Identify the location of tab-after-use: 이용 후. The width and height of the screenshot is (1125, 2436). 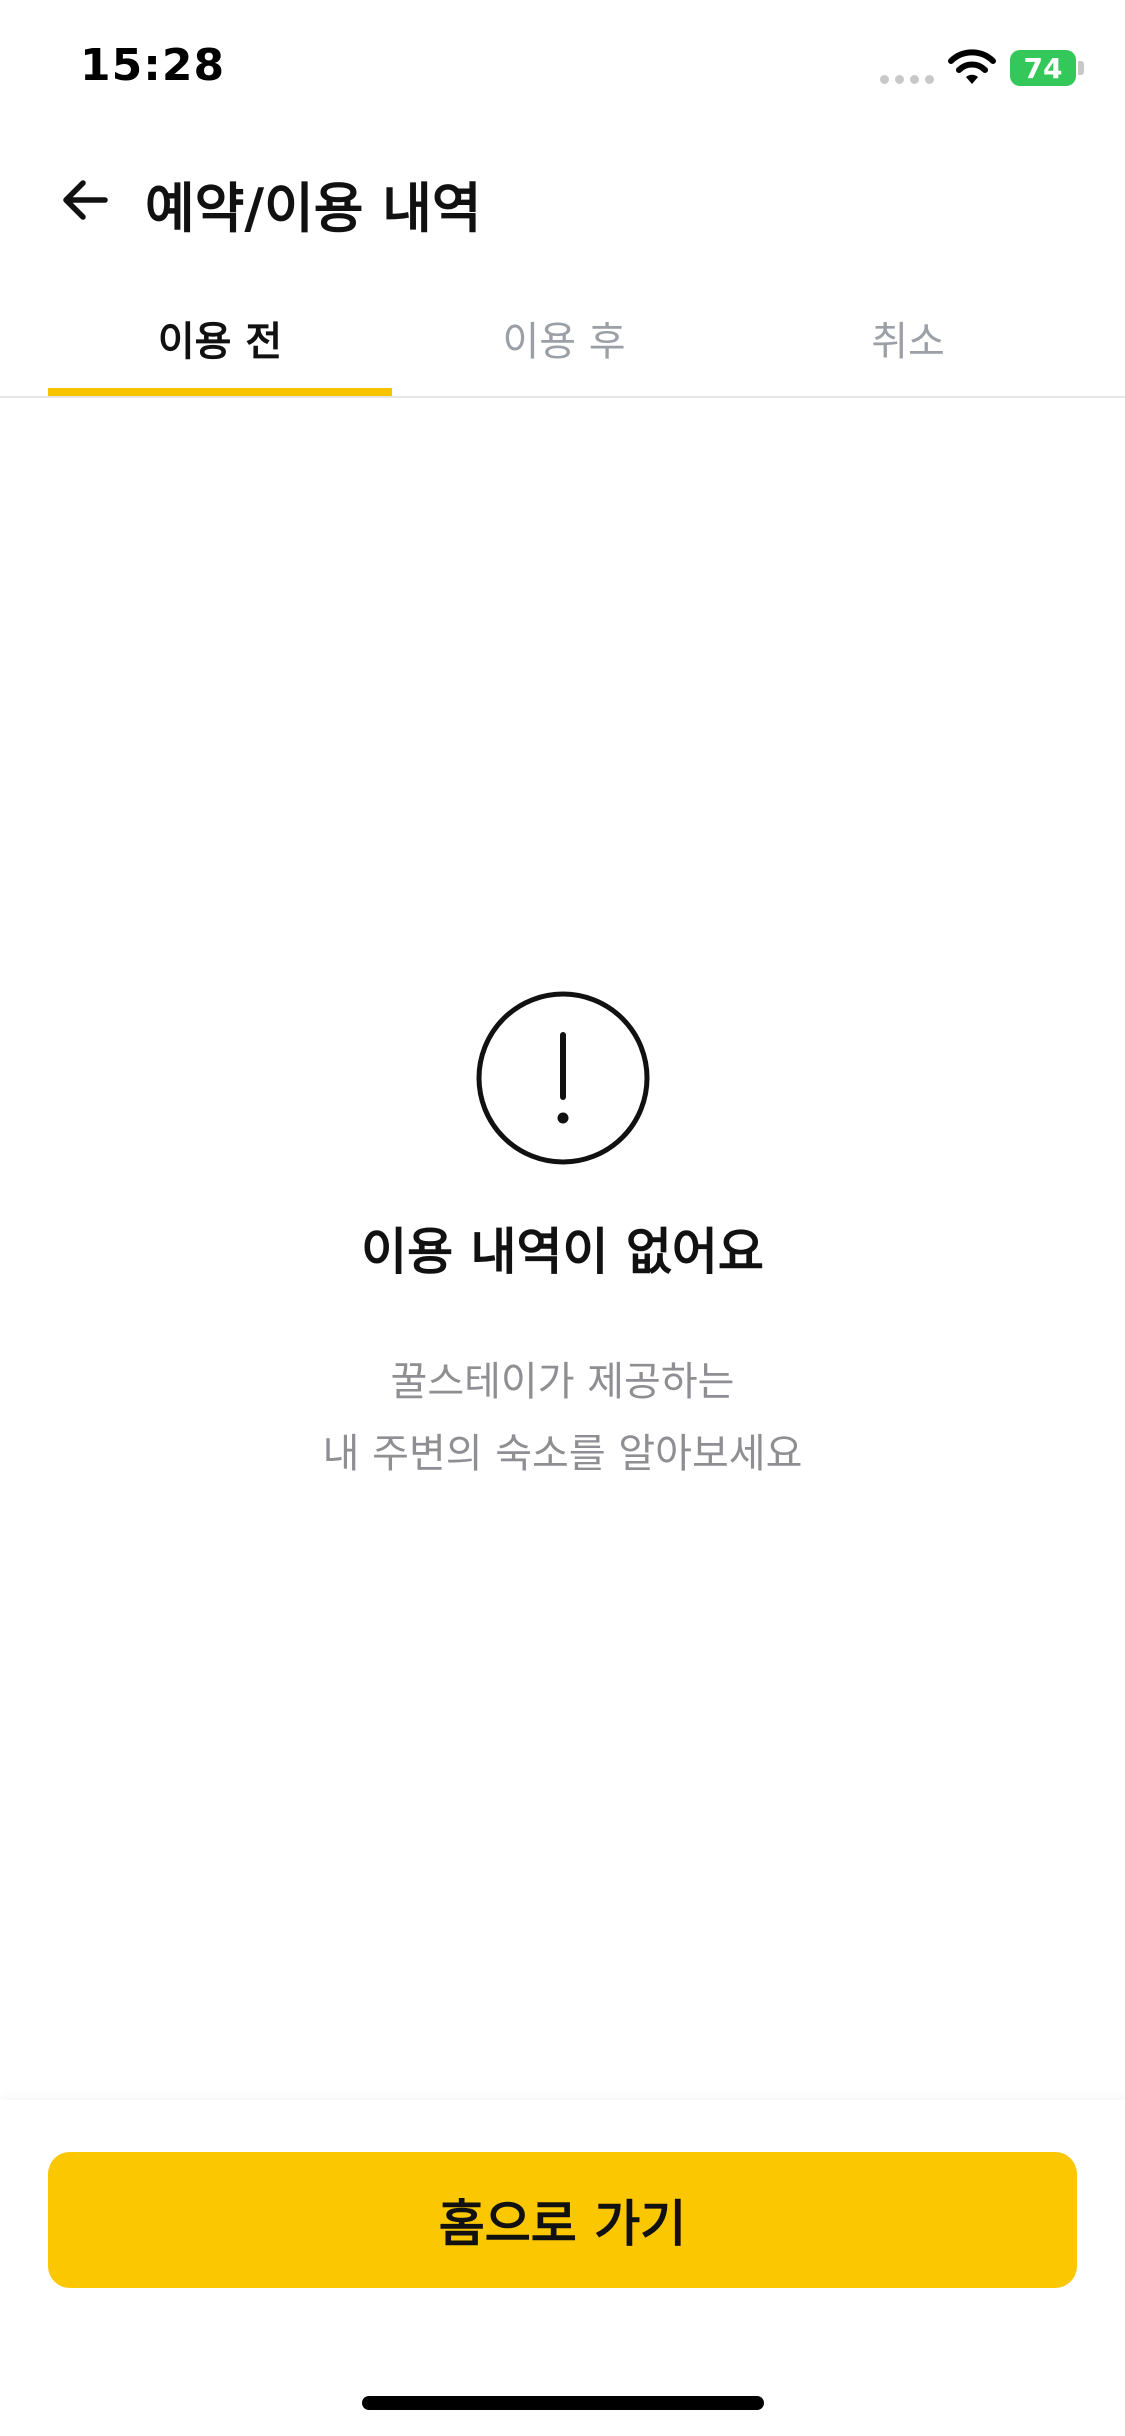
(564, 338).